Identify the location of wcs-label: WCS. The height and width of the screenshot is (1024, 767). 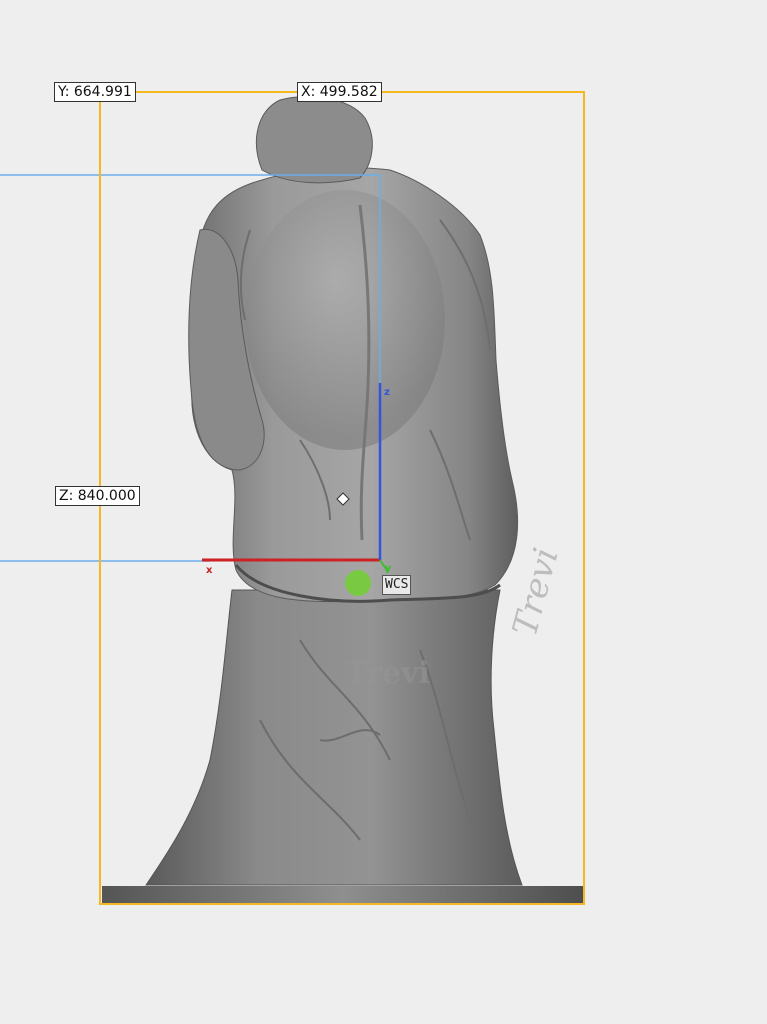
(397, 585).